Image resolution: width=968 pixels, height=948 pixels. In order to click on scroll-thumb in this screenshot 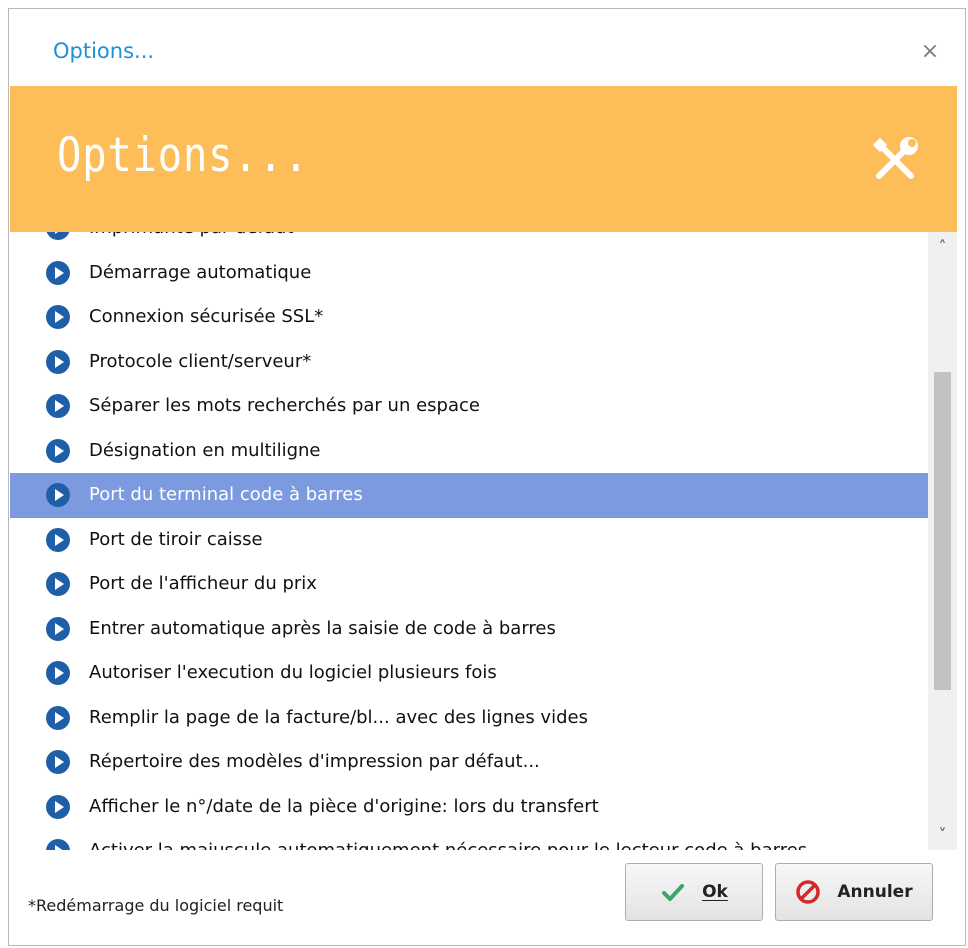, I will do `click(942, 531)`.